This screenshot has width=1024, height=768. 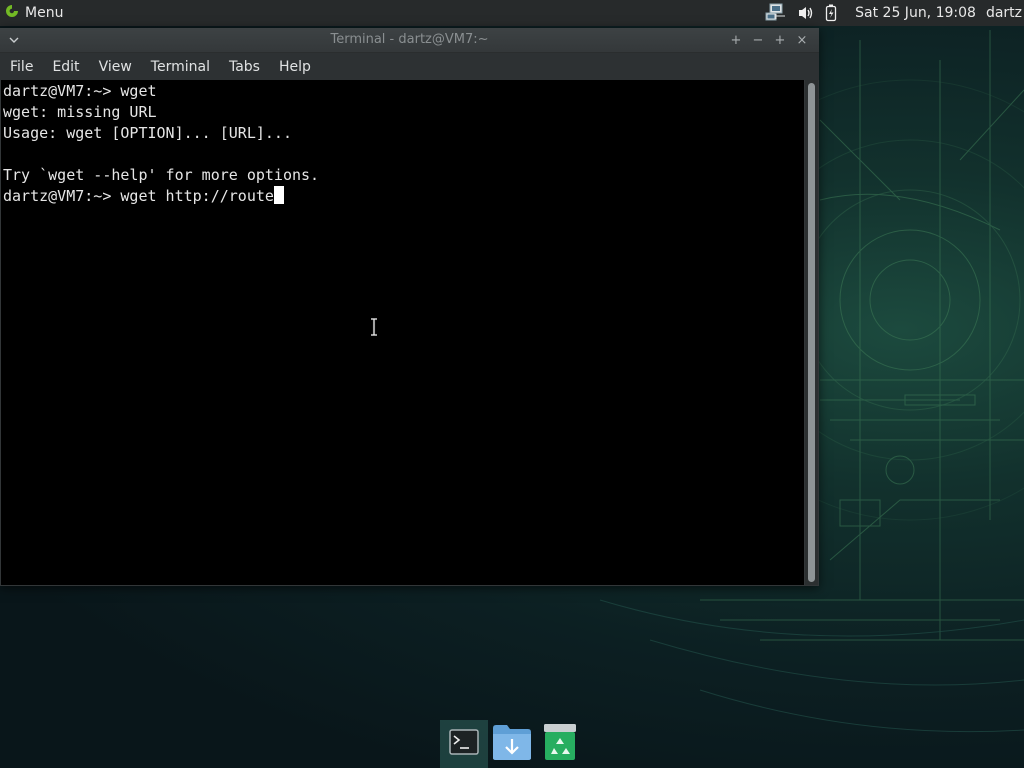 I want to click on application-menu-button: Menu, so click(x=34, y=13).